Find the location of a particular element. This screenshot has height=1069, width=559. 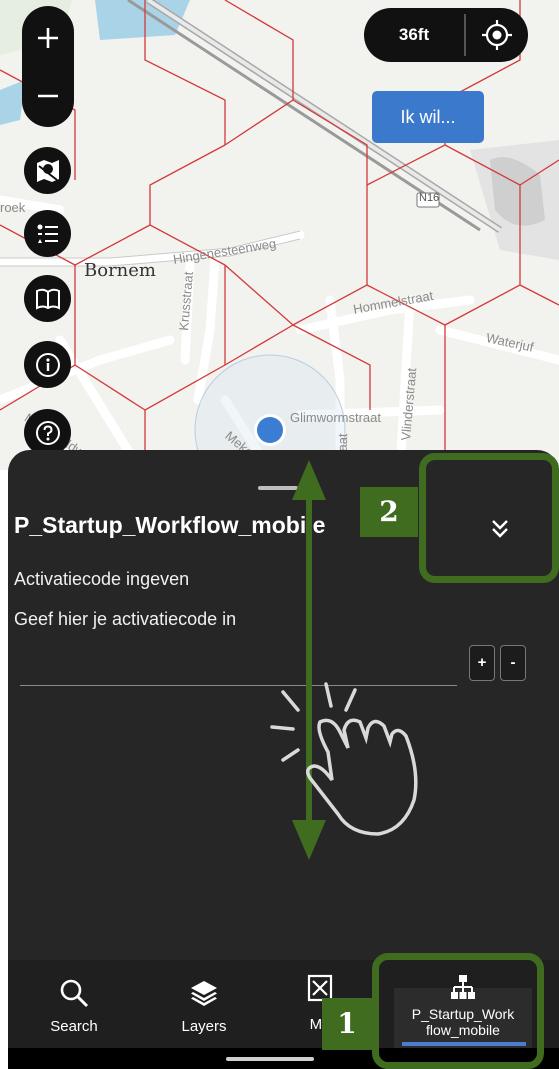

annotation-badge-2: 2 is located at coordinates (389, 512).